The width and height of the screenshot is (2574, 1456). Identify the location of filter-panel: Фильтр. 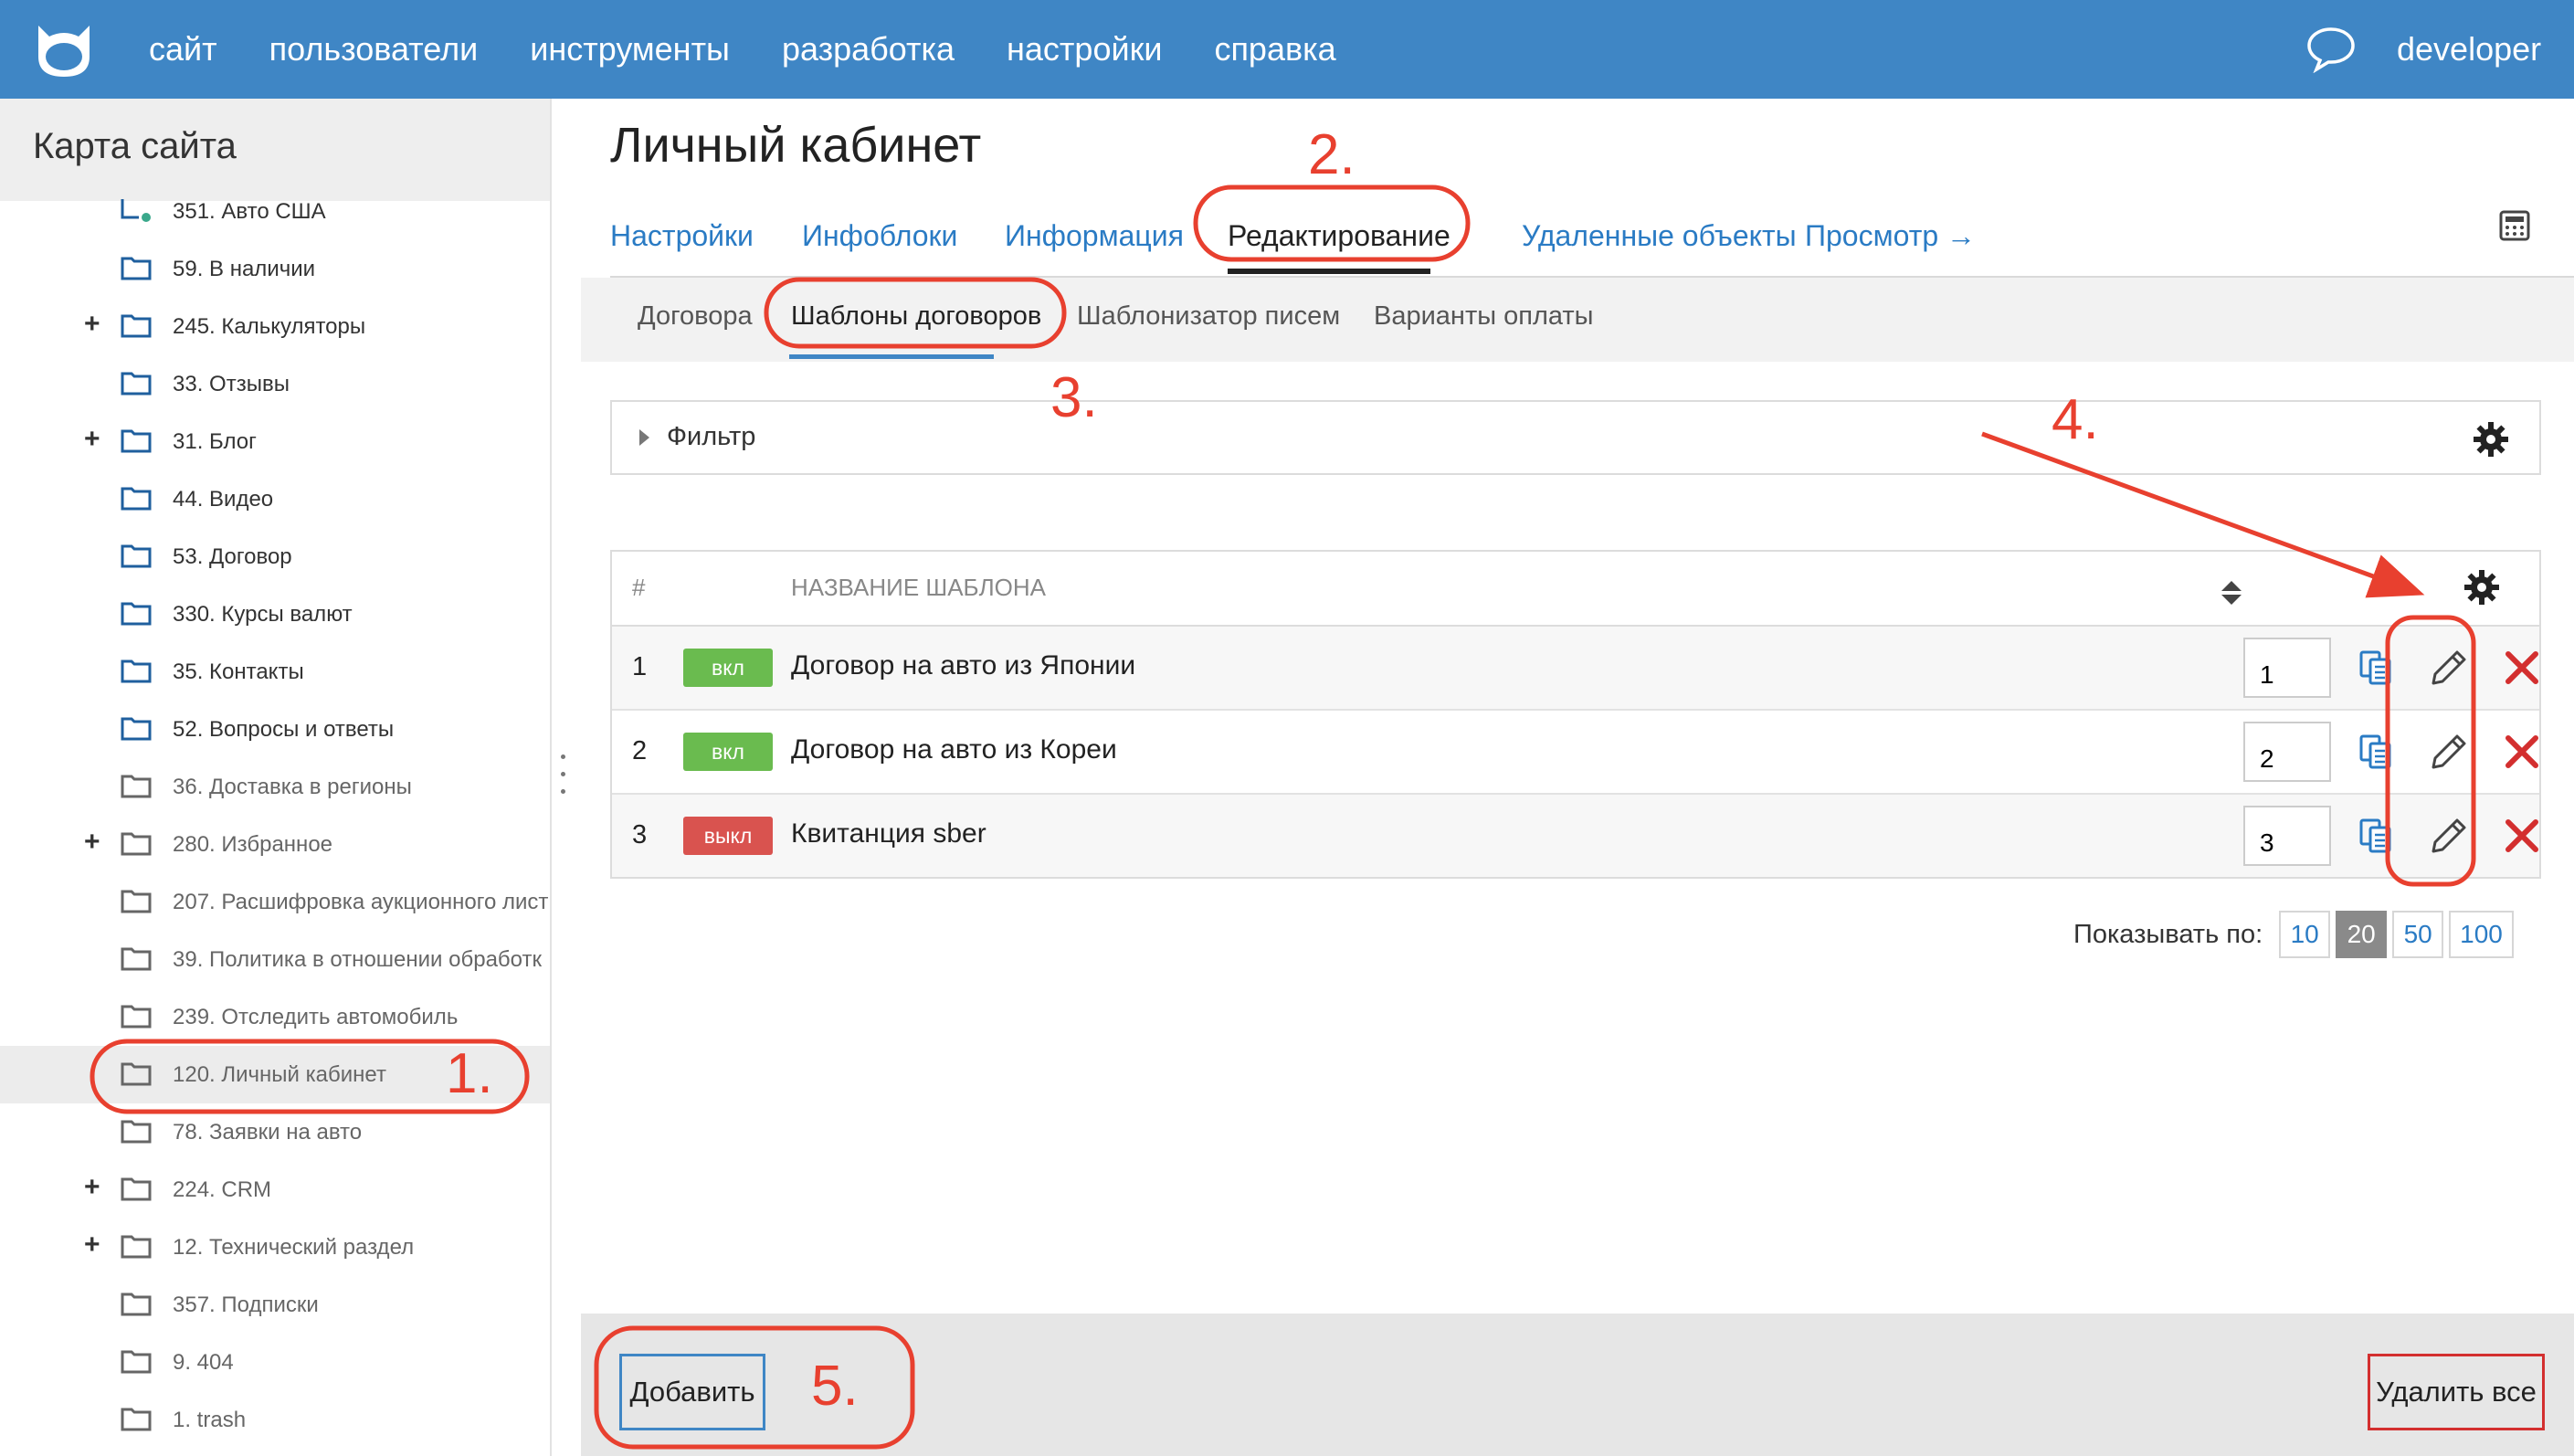
(1575, 438).